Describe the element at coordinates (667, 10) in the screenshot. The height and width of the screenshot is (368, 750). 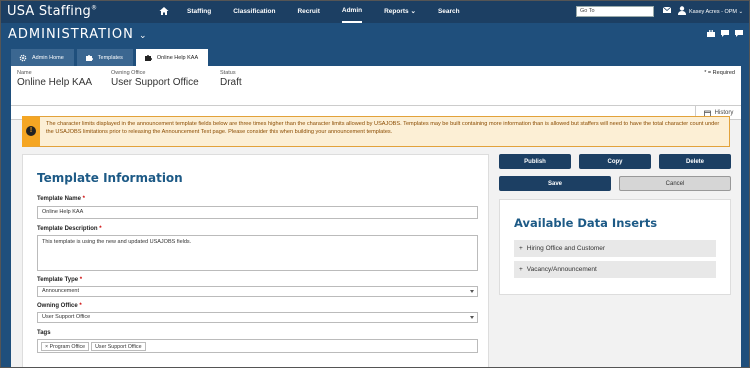
I see `mail-icon` at that location.